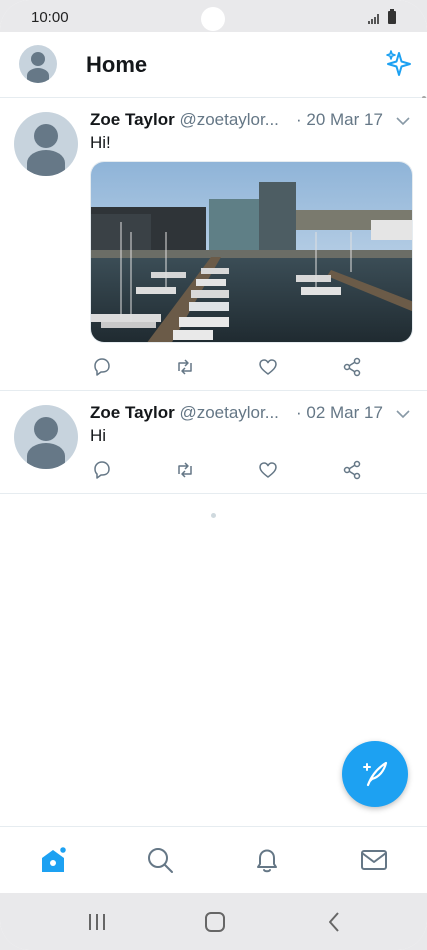 This screenshot has width=427, height=950. I want to click on messages-icon, so click(374, 860).